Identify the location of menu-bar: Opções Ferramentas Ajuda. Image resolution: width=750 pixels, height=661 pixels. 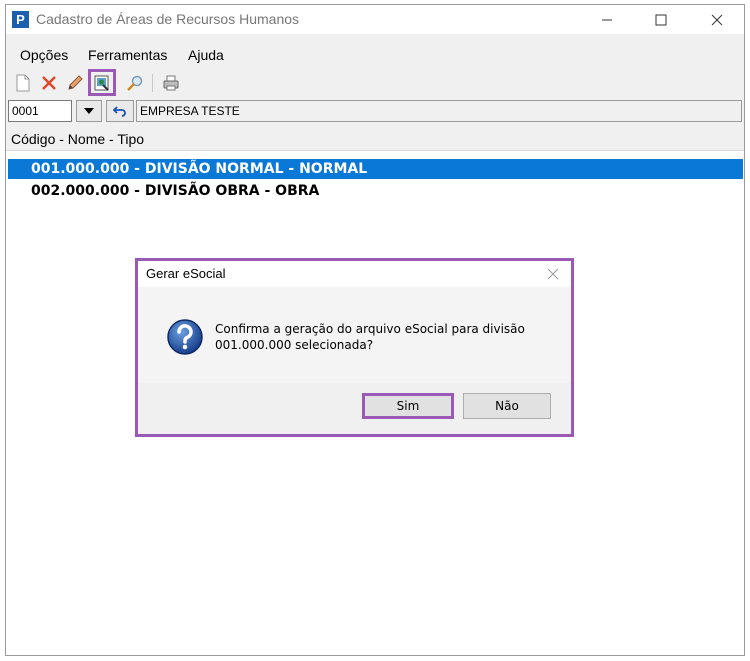
(375, 51).